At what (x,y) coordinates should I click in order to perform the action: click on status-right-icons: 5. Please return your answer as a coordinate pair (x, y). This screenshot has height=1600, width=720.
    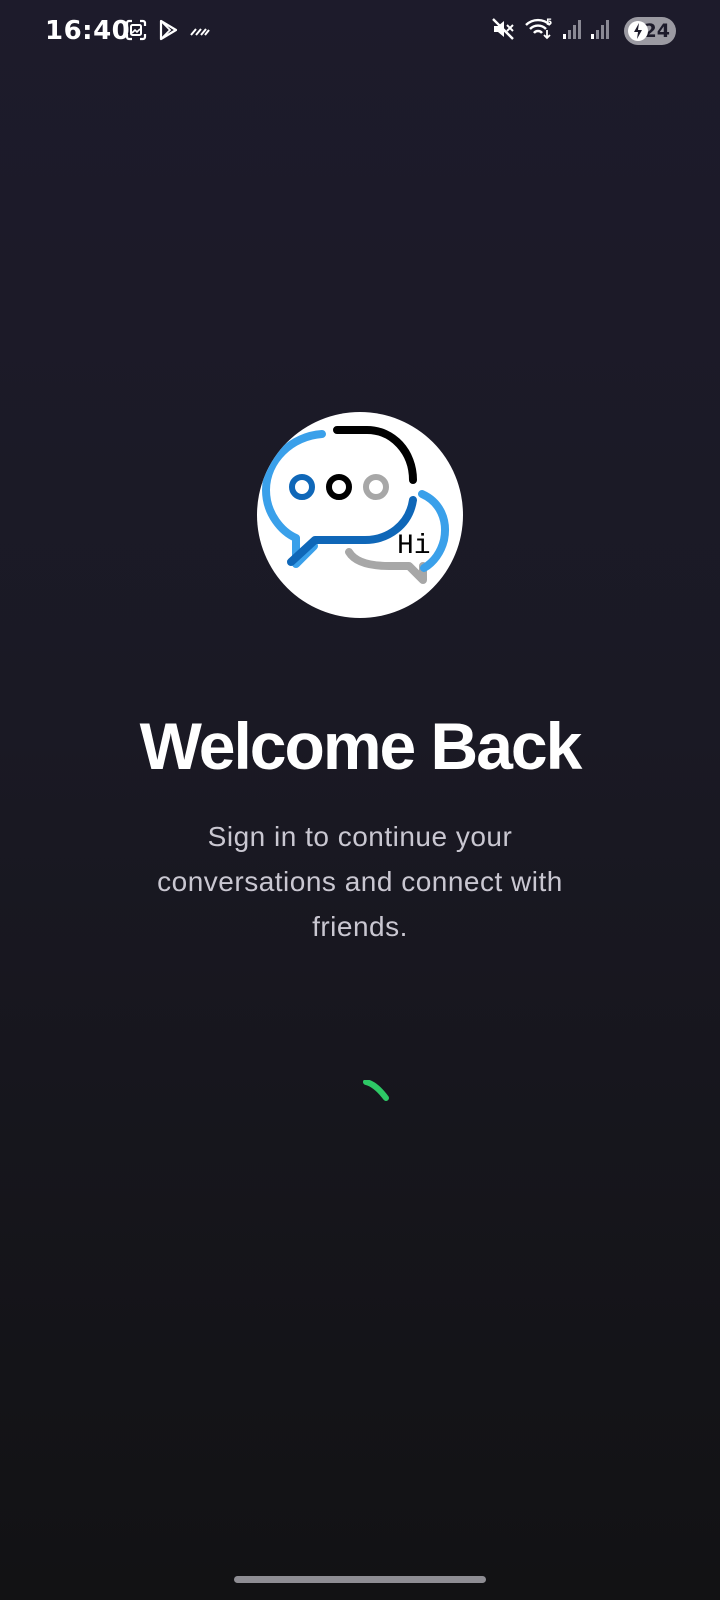
    Looking at the image, I should click on (550, 31).